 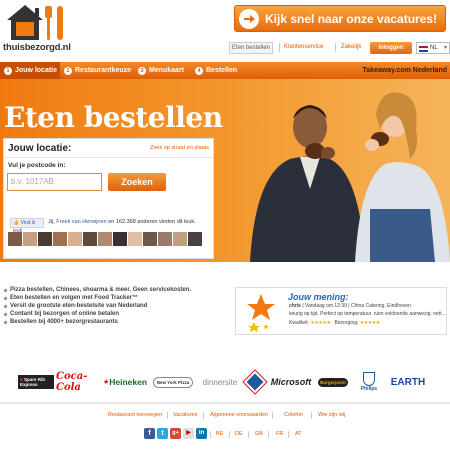 I want to click on brand-logo-microsoft: Microsoft, so click(x=291, y=382).